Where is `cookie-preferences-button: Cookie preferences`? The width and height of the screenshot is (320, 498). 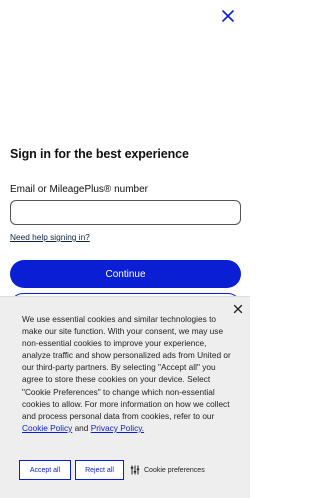 cookie-preferences-button: Cookie preferences is located at coordinates (167, 470).